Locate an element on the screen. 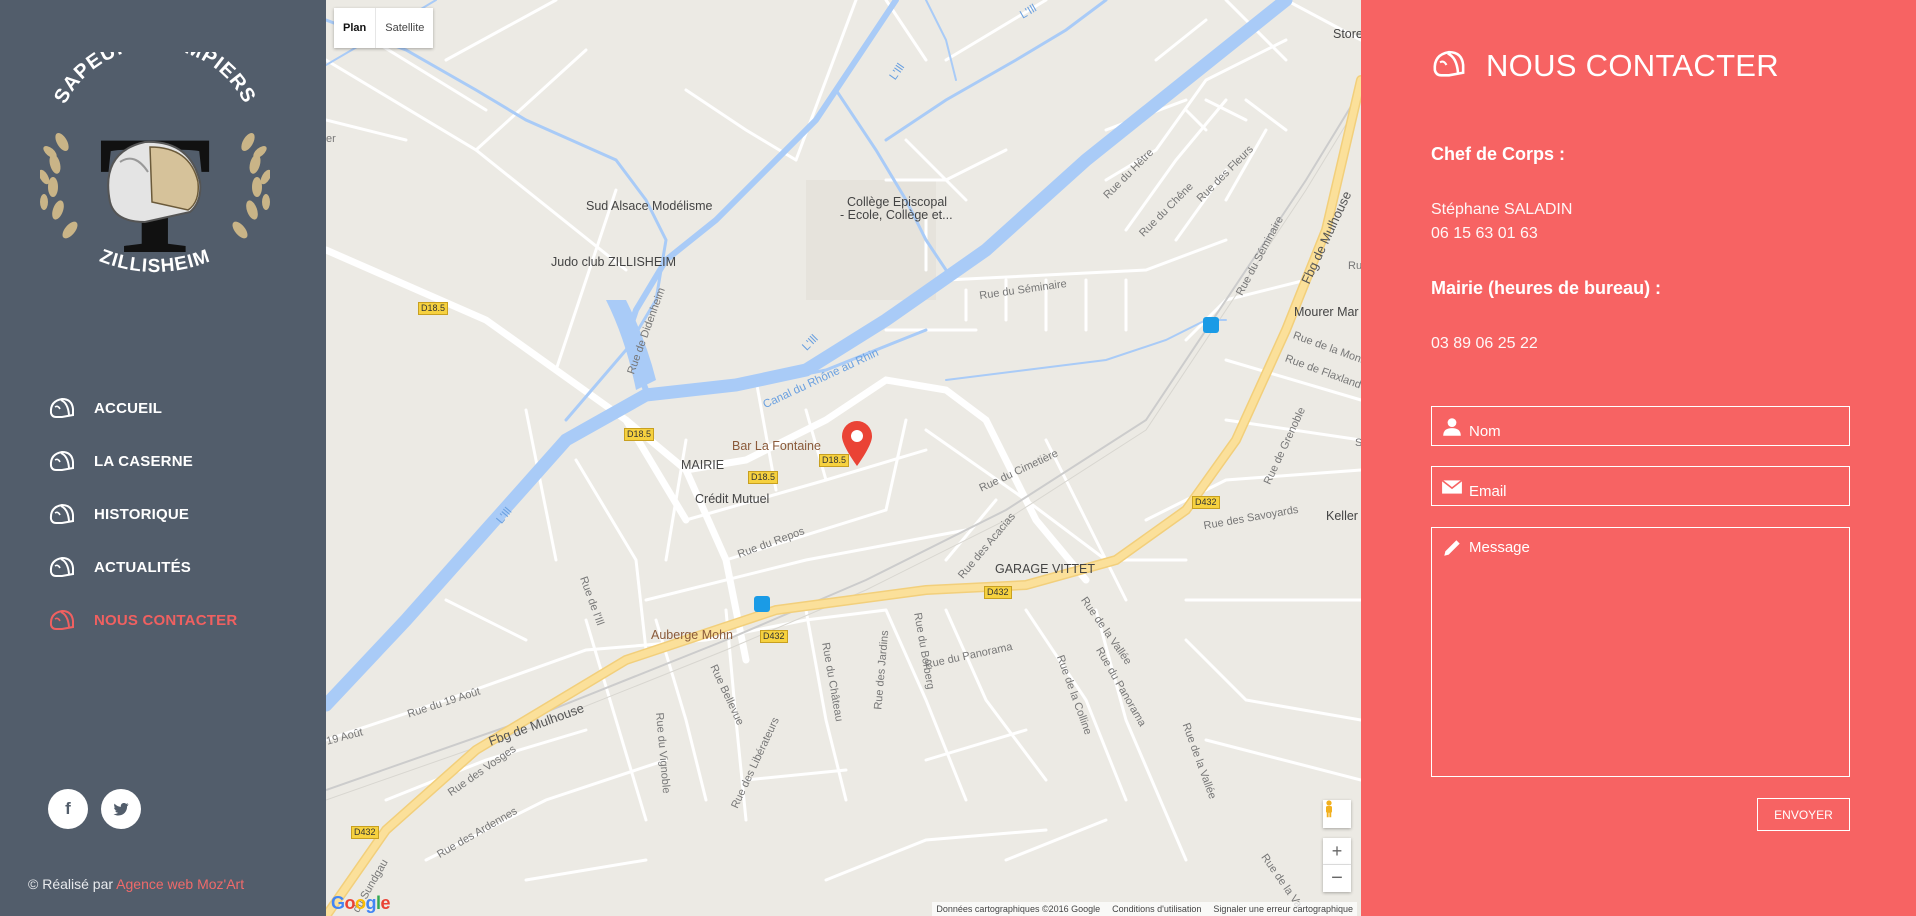 This screenshot has width=1916, height=916. logo-top-text: SAPEURS POMPIERS is located at coordinates (154, 79).